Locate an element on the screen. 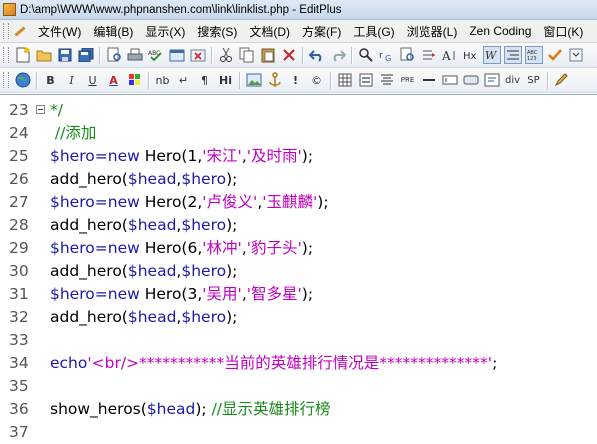  menu-browser: 浏览器(L) is located at coordinates (432, 31).